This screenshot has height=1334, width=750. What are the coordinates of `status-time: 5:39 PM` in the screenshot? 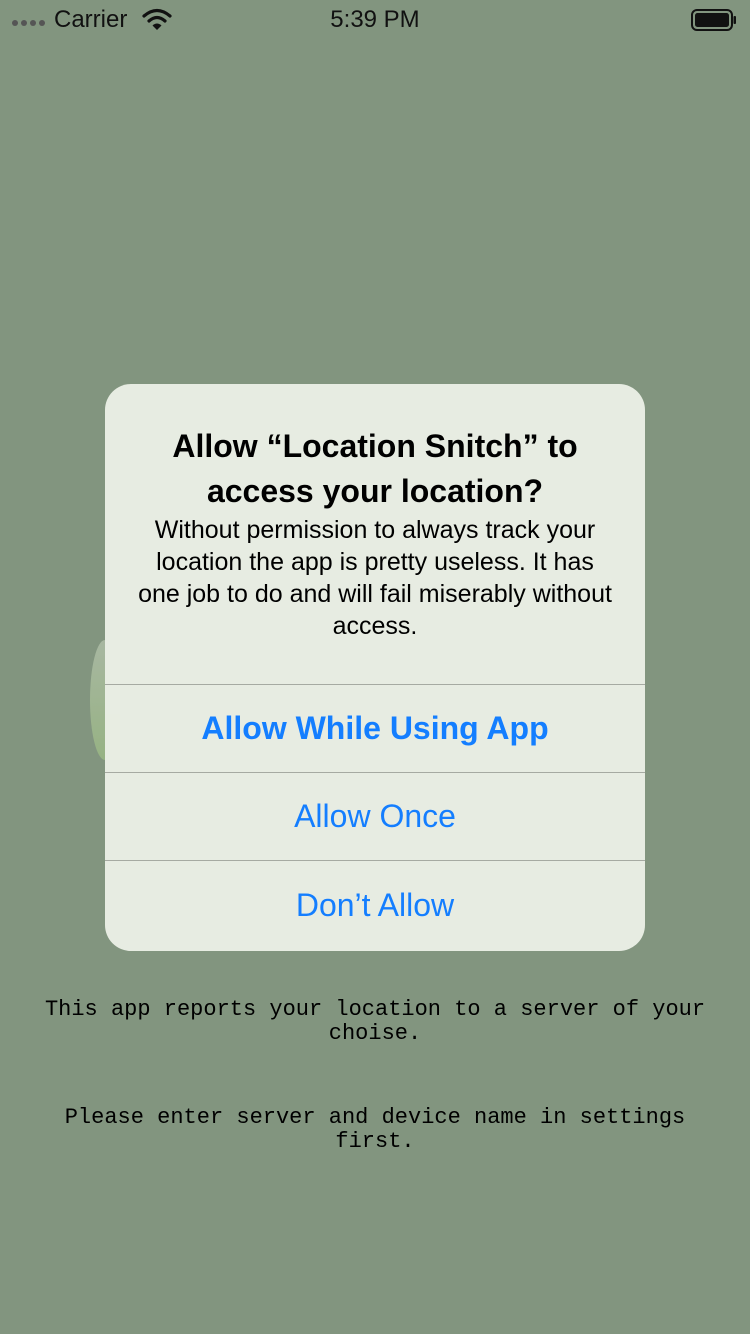 It's located at (375, 19).